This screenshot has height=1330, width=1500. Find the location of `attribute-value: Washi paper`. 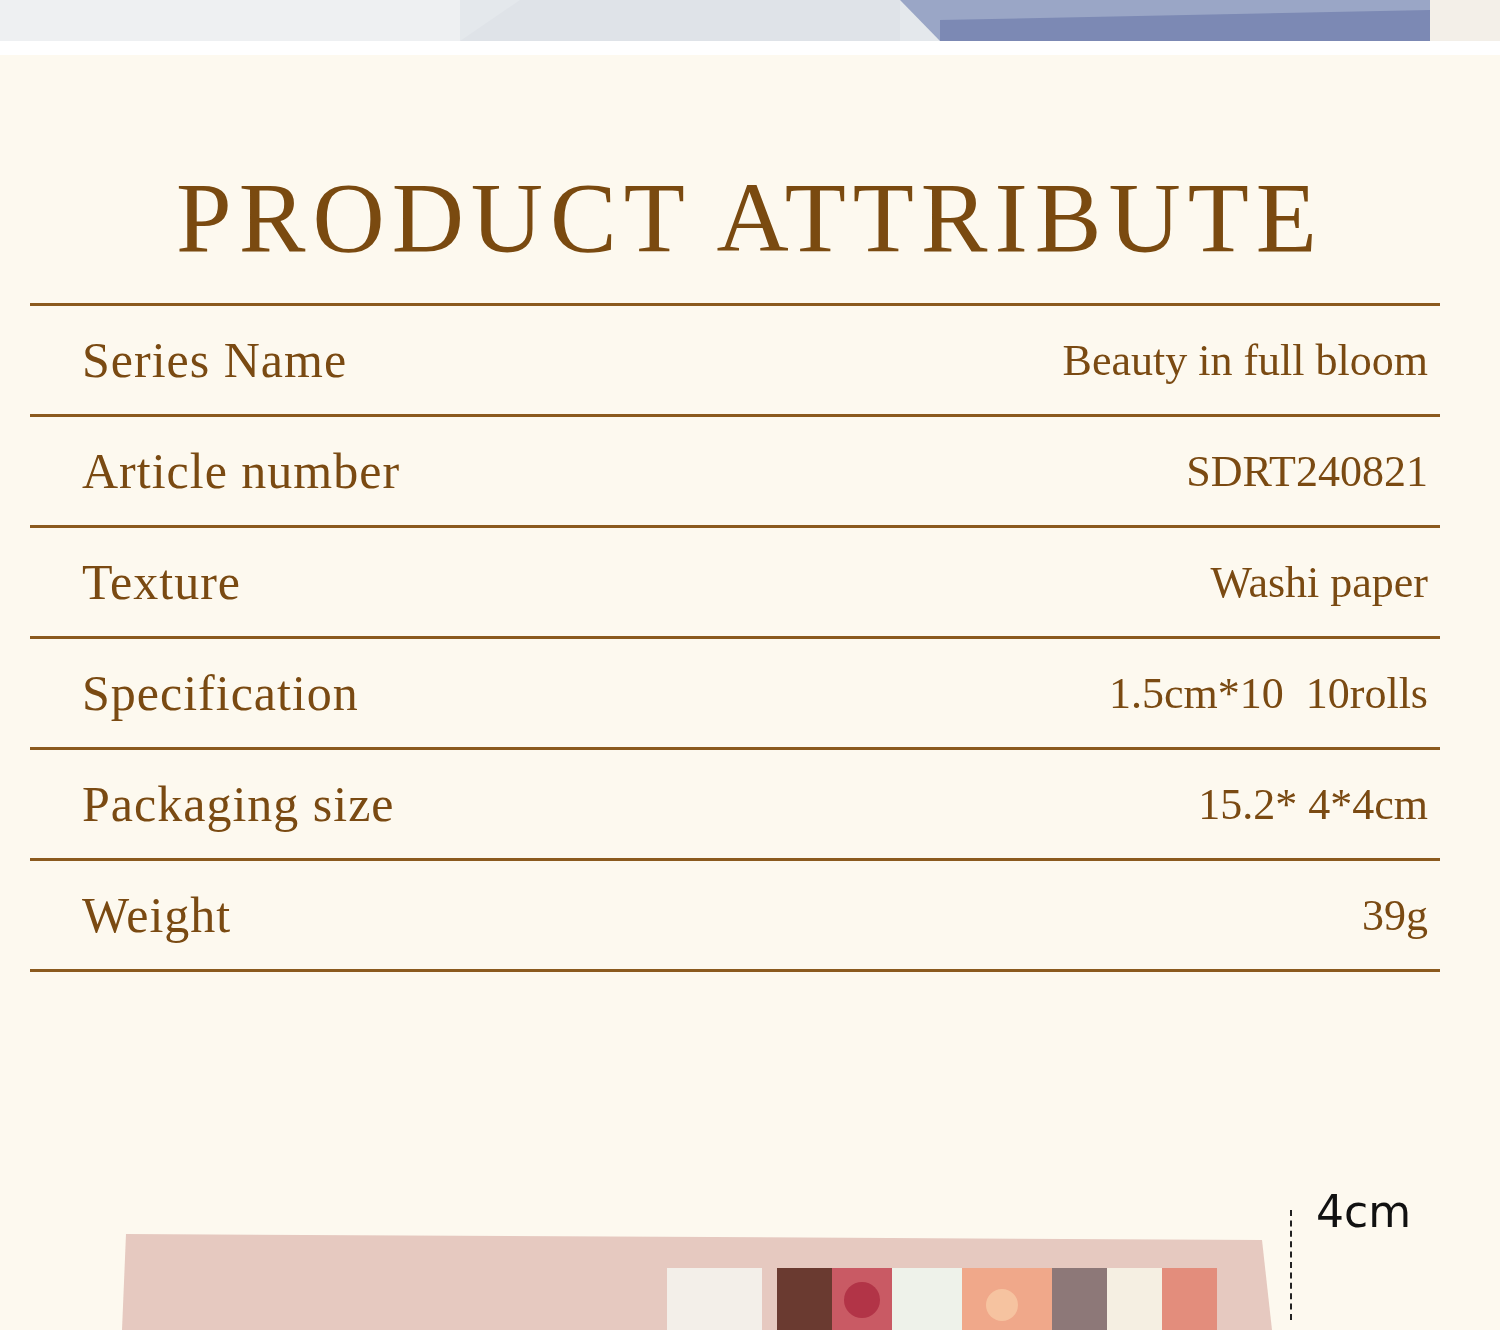

attribute-value: Washi paper is located at coordinates (1319, 582).